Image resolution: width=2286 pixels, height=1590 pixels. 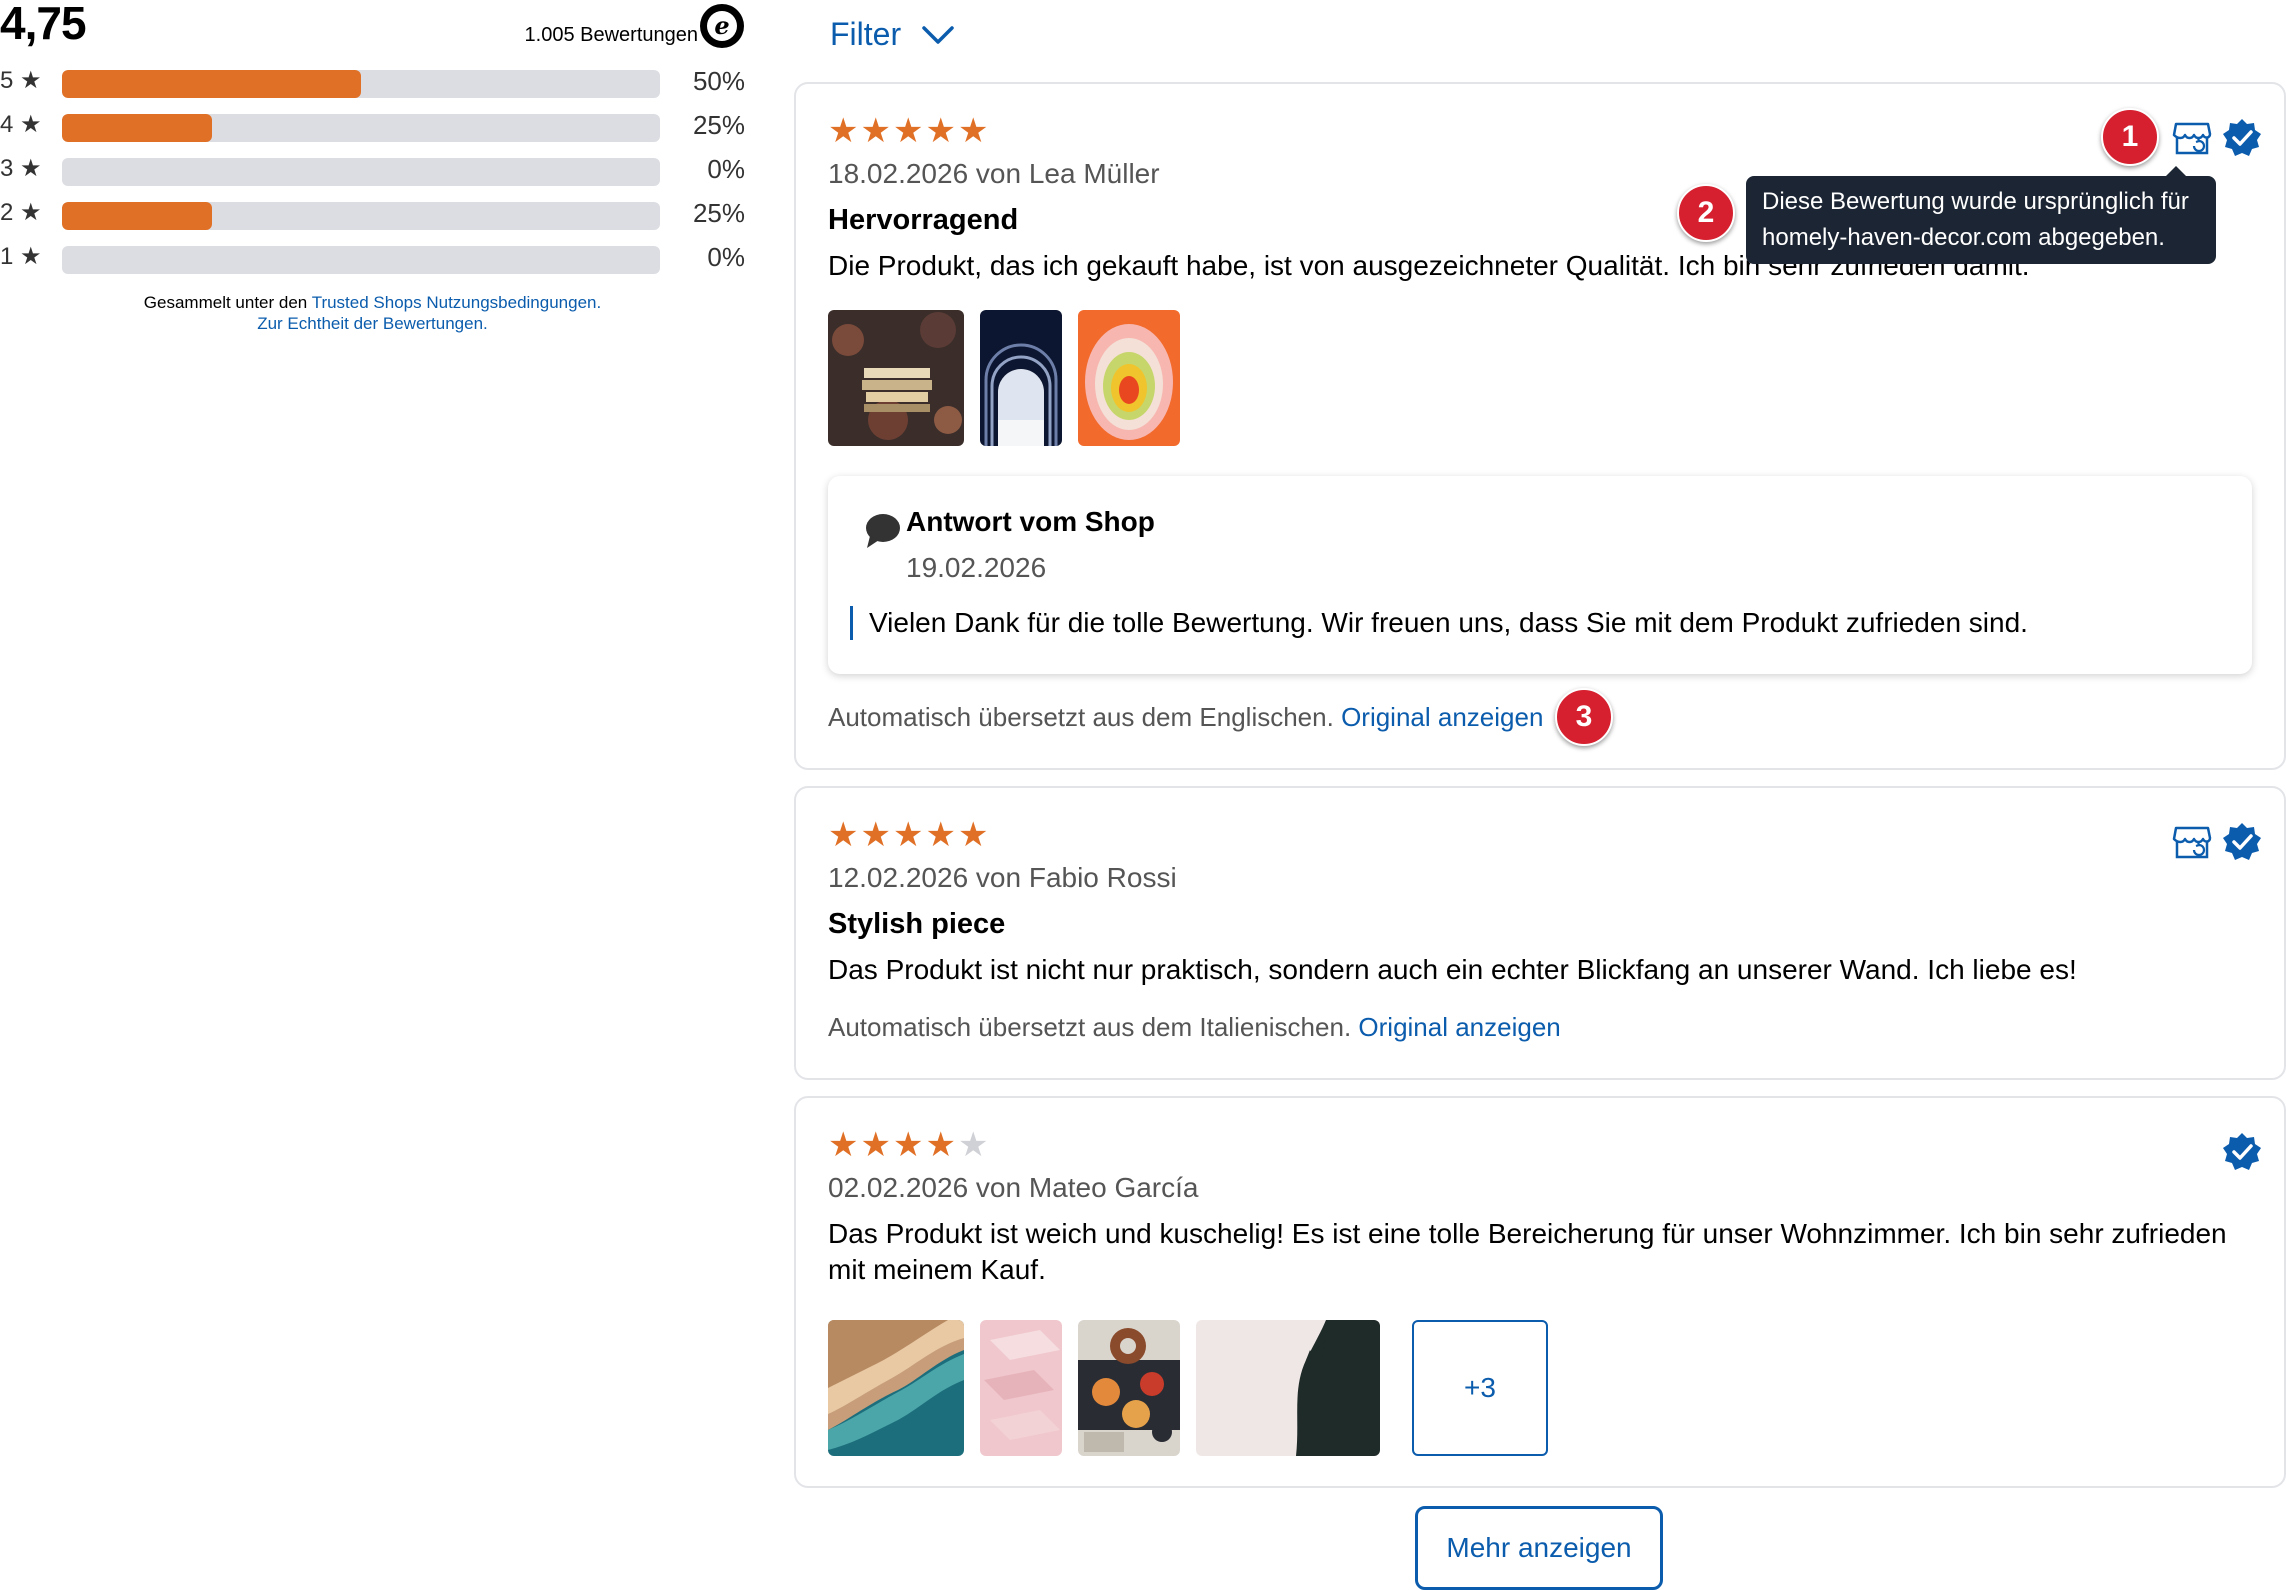 What do you see at coordinates (1584, 717) in the screenshot?
I see `annotation-marker-3: 3` at bounding box center [1584, 717].